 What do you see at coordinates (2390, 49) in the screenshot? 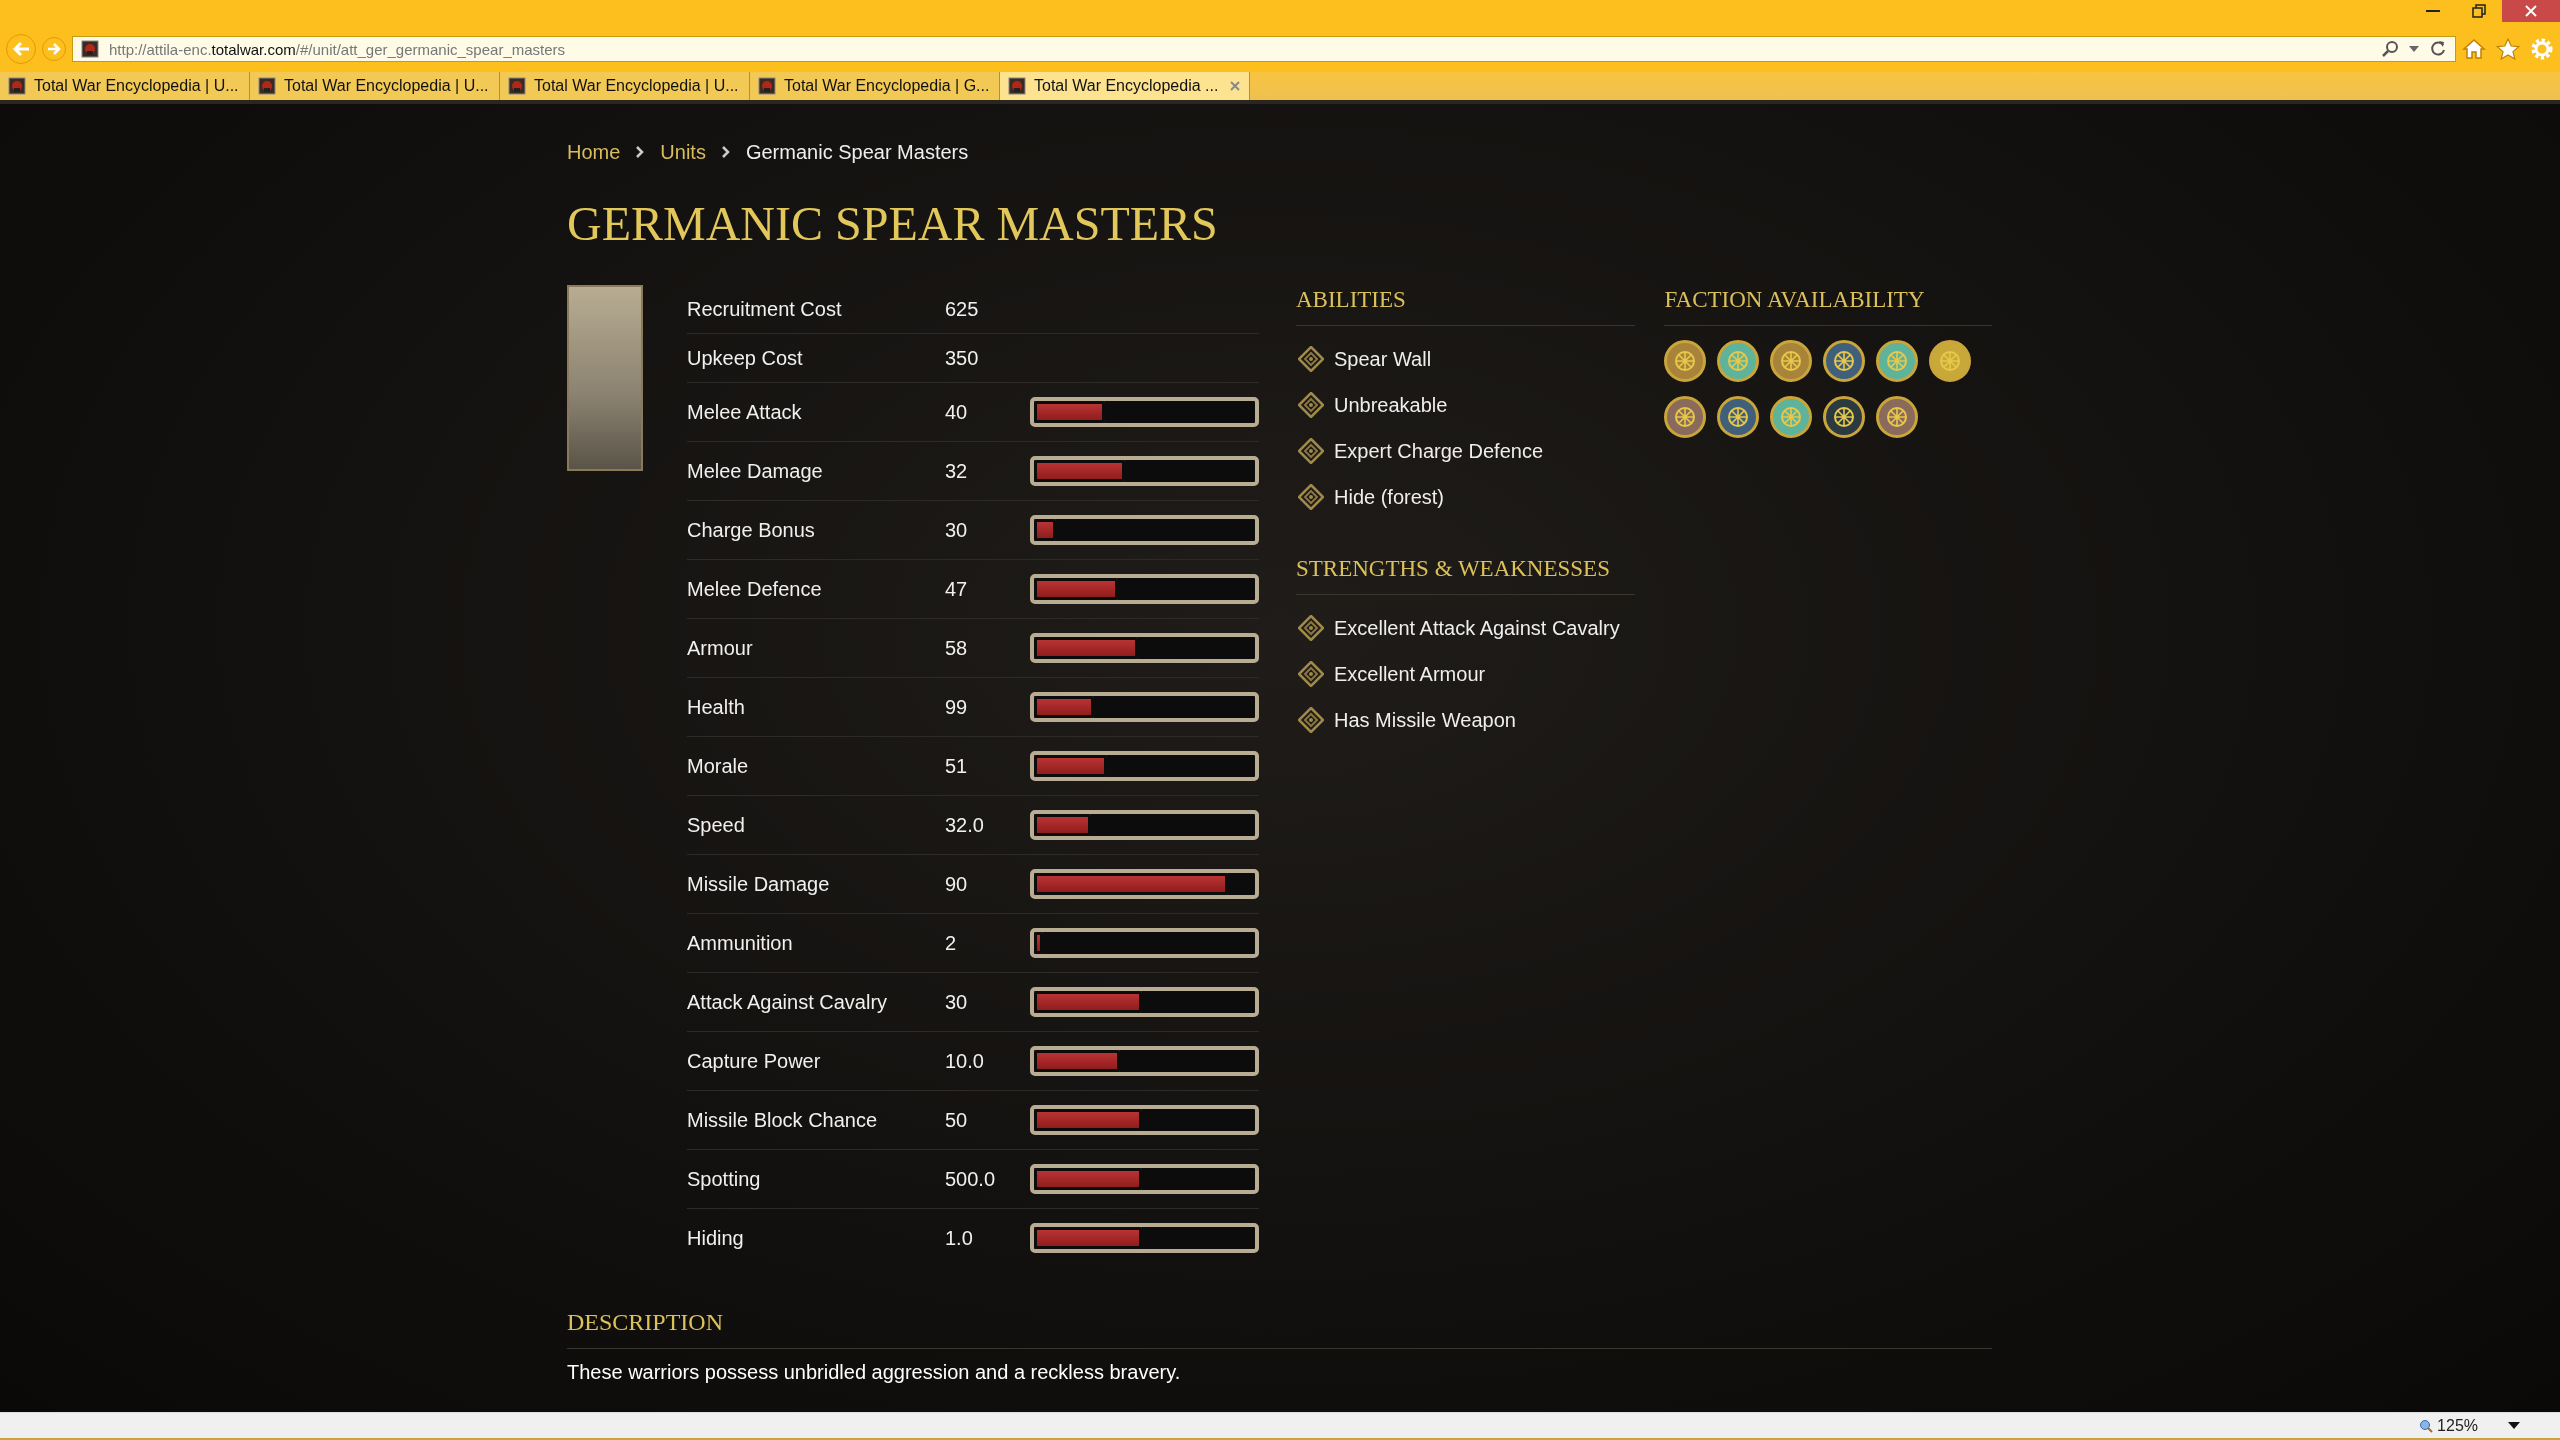
I see `search-icon` at bounding box center [2390, 49].